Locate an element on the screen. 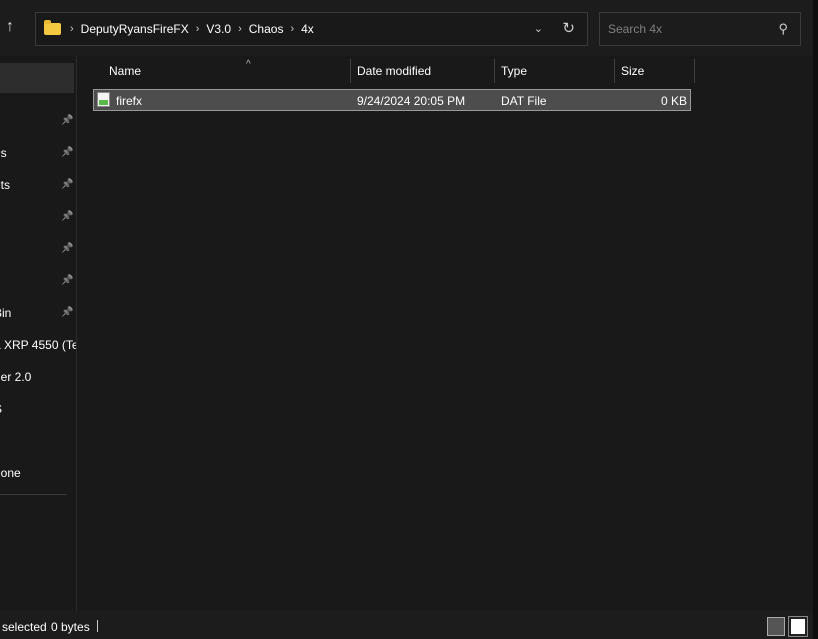 The image size is (818, 639). search-icon: ⚲ is located at coordinates (783, 29).